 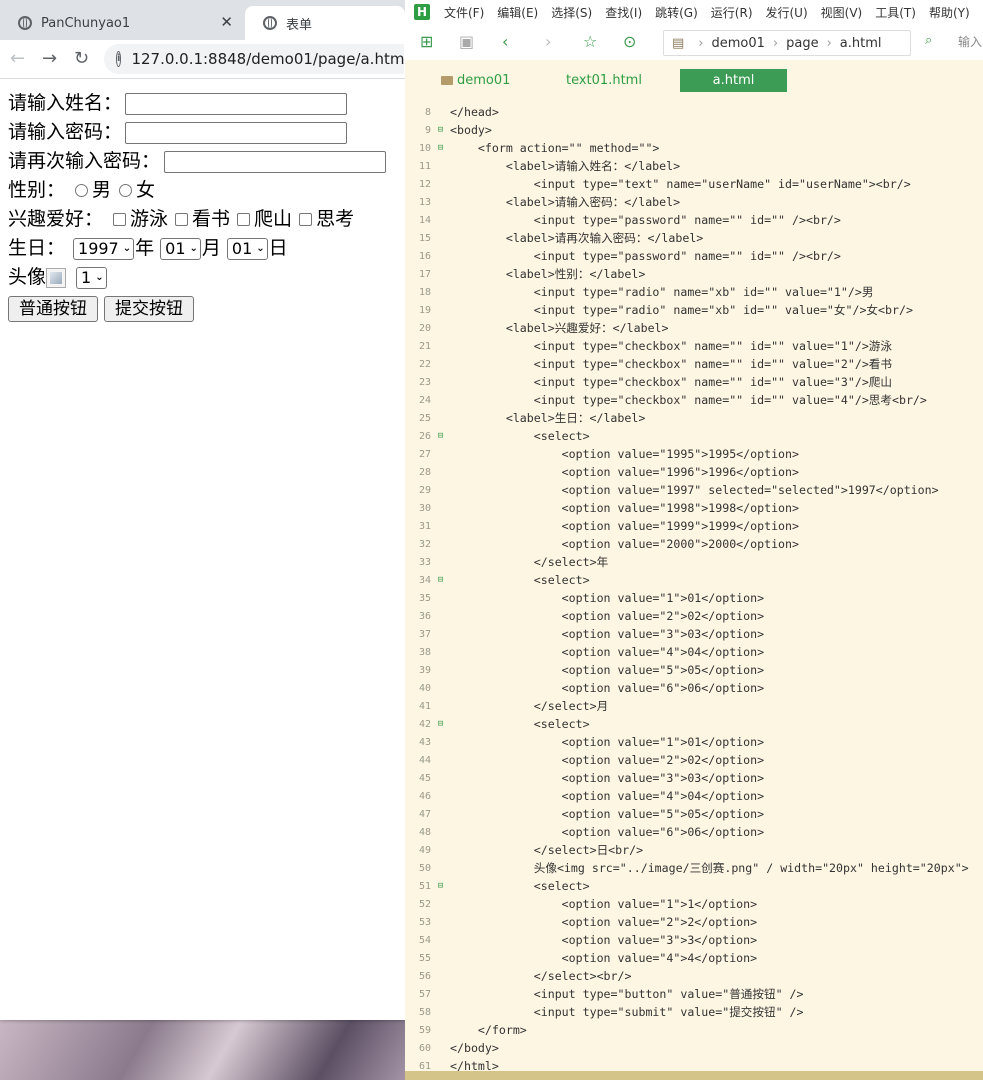 I want to click on menu-find: 查找(I), so click(x=623, y=12).